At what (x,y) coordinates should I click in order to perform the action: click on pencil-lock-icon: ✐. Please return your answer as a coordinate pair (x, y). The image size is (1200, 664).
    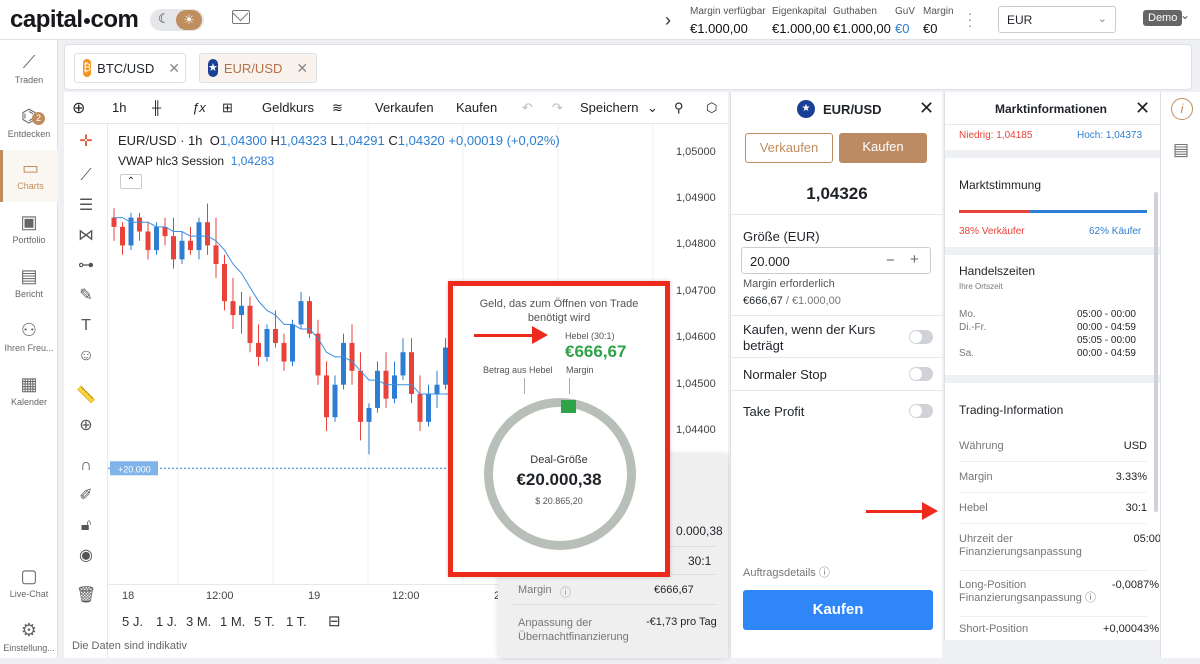
    Looking at the image, I should click on (86, 496).